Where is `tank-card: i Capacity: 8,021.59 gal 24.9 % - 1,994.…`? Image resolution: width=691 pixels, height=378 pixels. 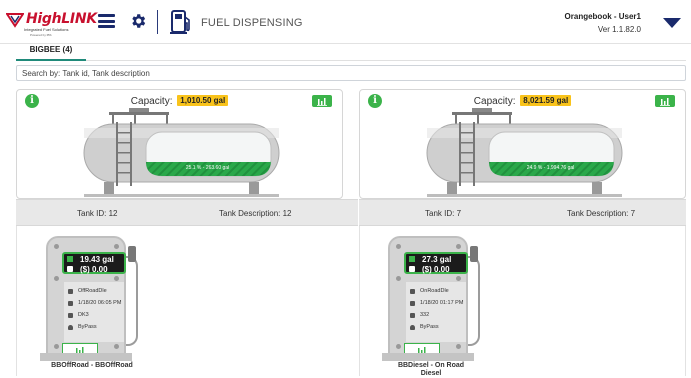 tank-card: i Capacity: 8,021.59 gal 24.9 % - 1,994.… is located at coordinates (522, 144).